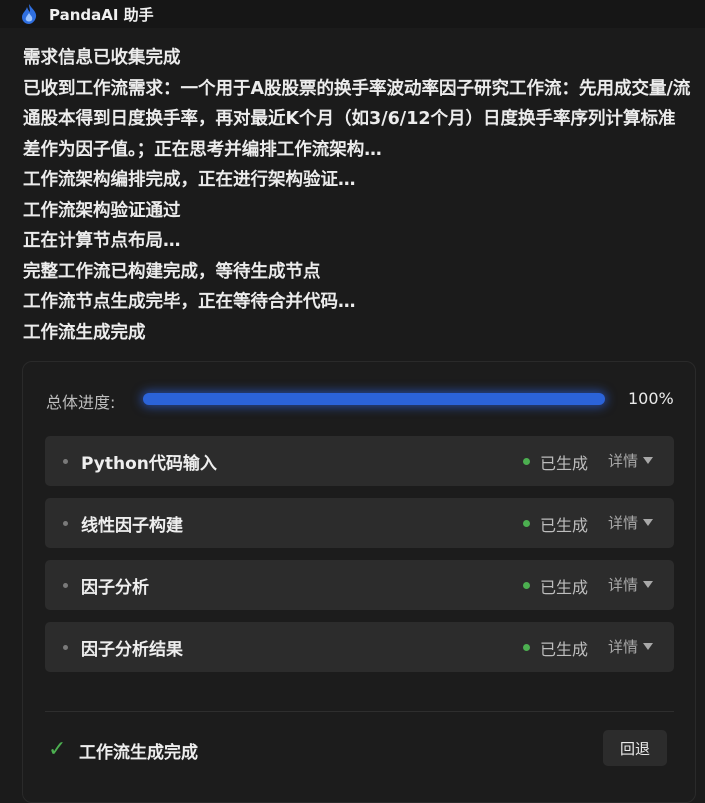  I want to click on node-name: 因子分析结果, so click(132, 650).